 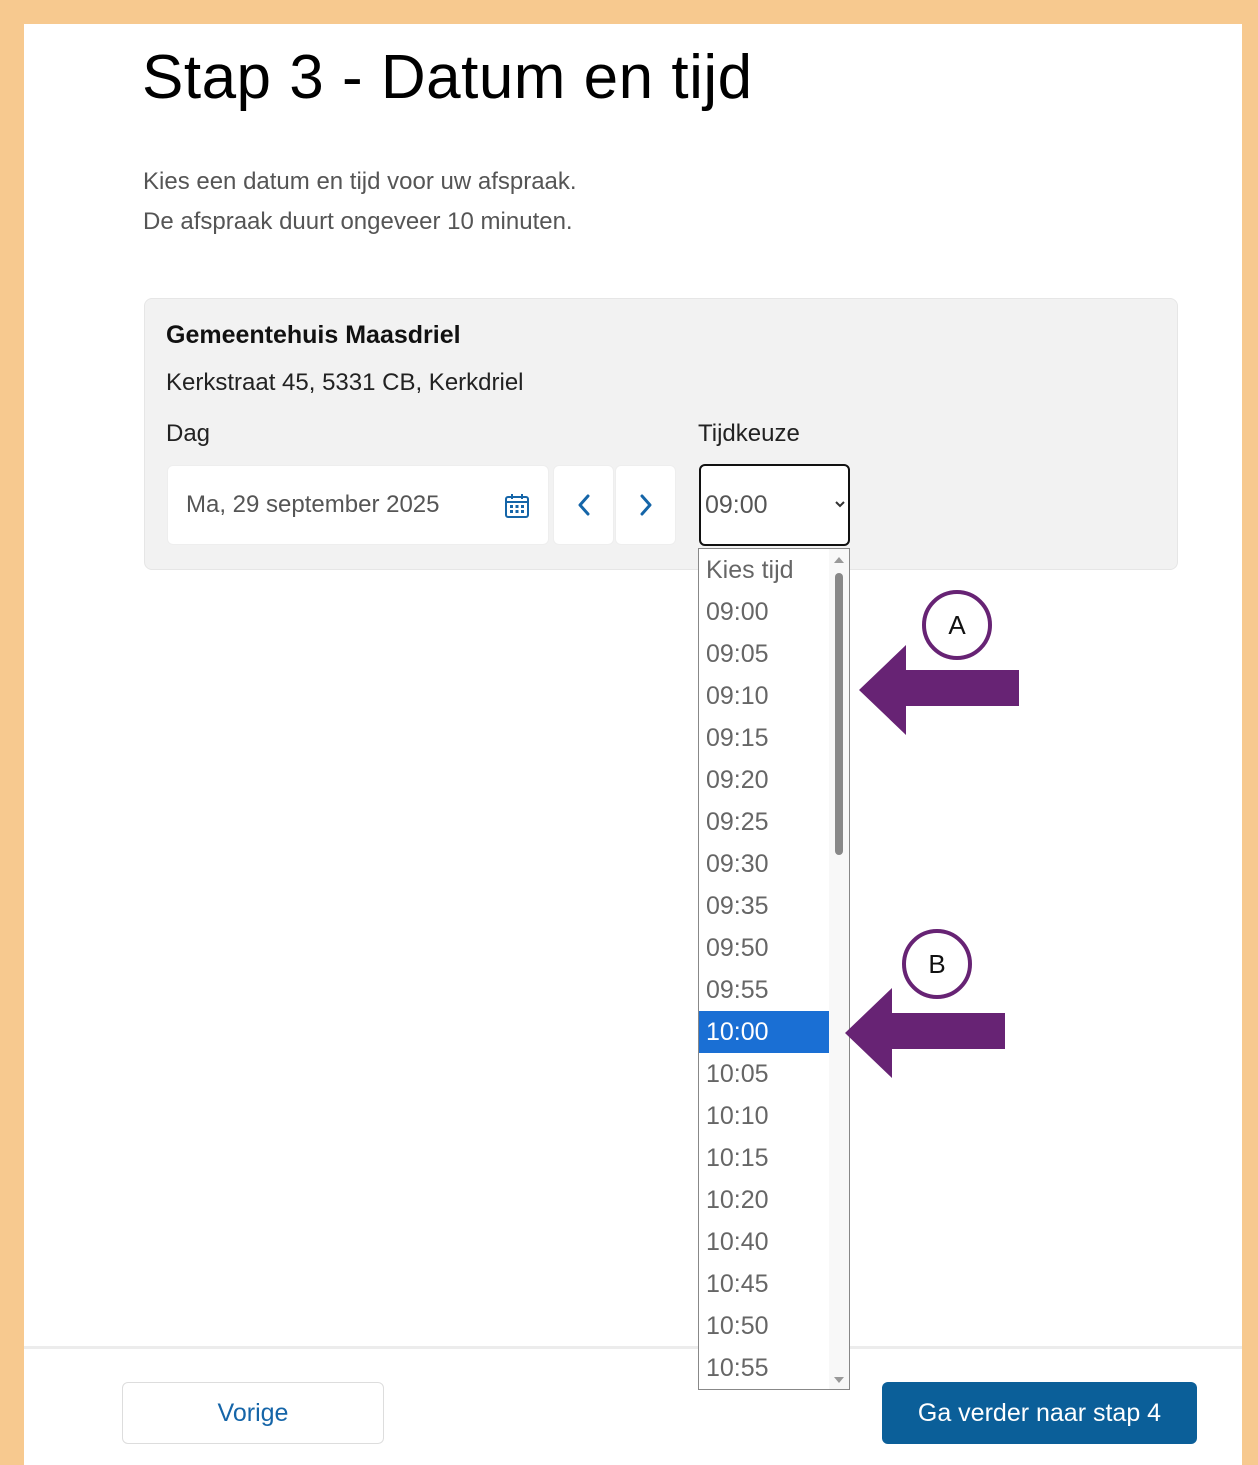 I want to click on previous-day-button, so click(x=583, y=505).